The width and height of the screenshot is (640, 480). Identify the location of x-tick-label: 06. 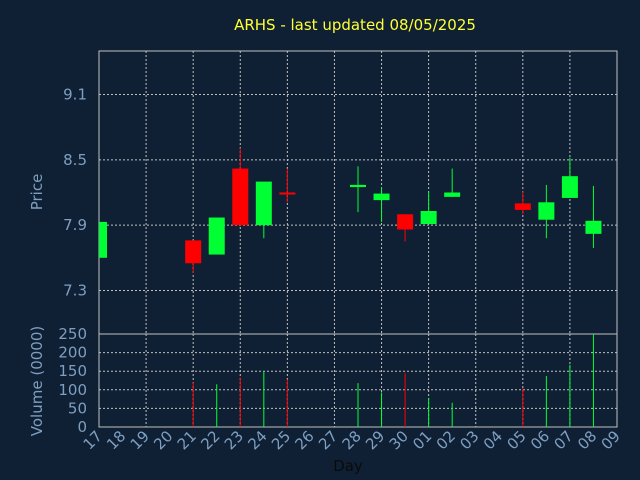
(540, 440).